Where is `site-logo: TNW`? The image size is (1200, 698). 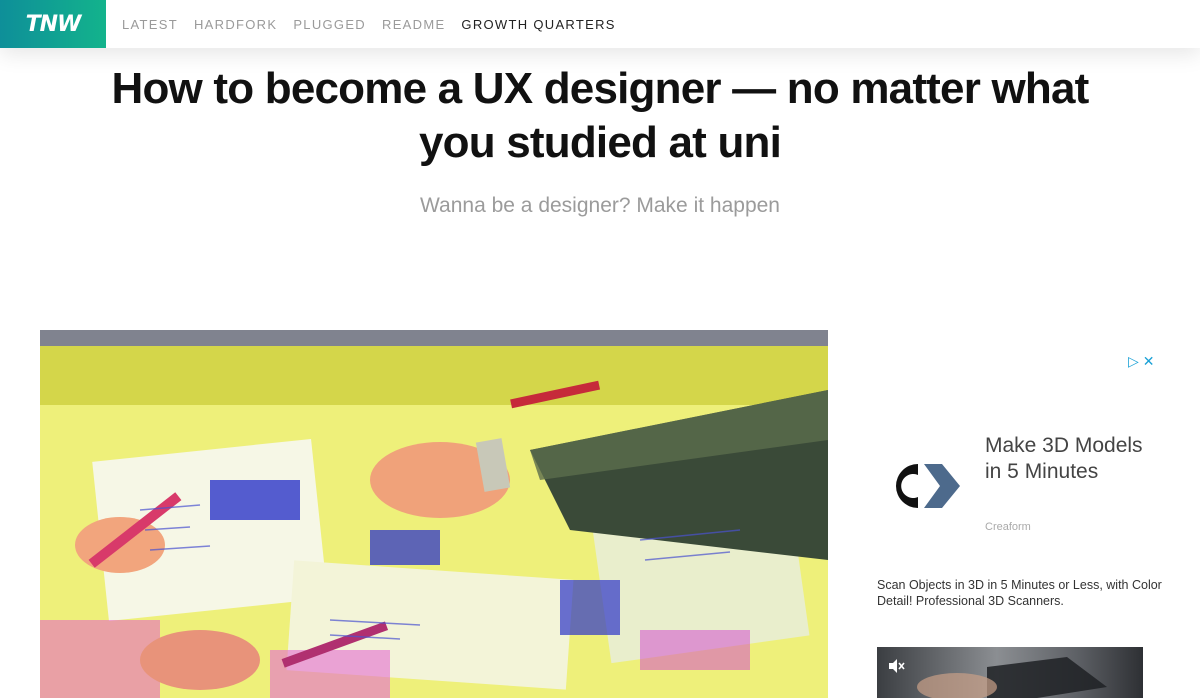 site-logo: TNW is located at coordinates (53, 24).